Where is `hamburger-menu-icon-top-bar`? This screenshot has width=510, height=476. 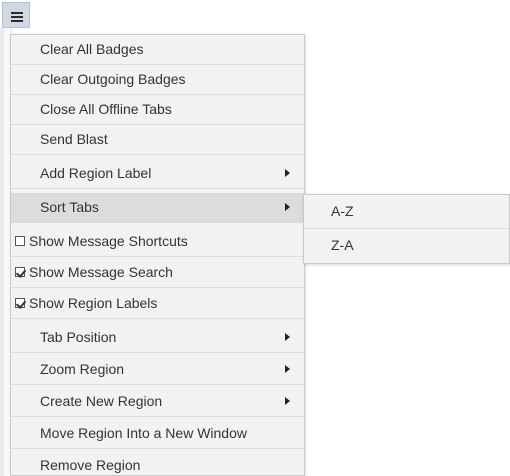
hamburger-menu-icon-top-bar is located at coordinates (17, 13).